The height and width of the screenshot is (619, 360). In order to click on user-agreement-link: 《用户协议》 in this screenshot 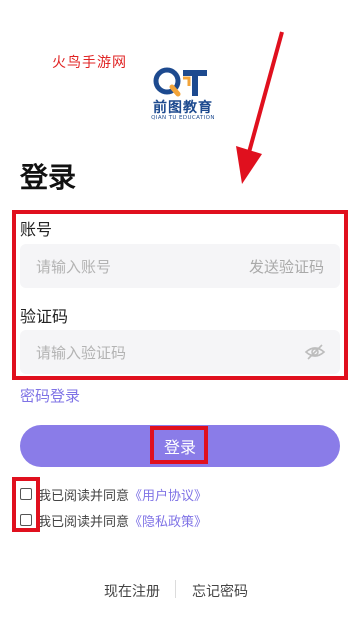, I will do `click(168, 494)`.